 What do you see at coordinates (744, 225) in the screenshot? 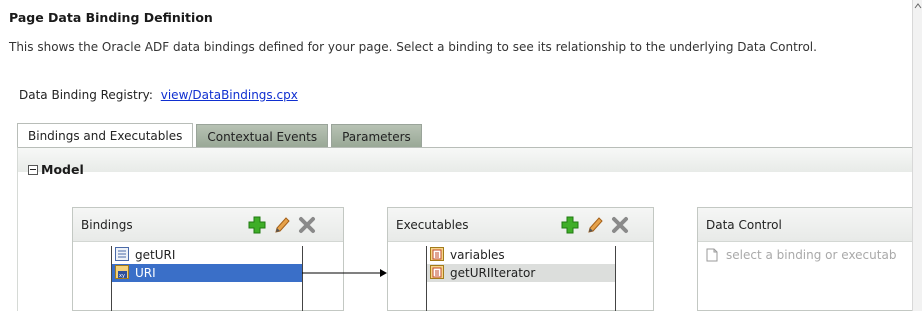
I see `data-control-panel-title: Data Control` at bounding box center [744, 225].